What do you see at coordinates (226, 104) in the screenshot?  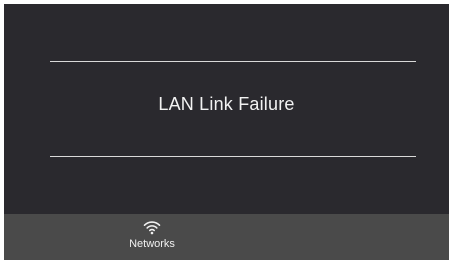 I see `status-message: LAN Link Failure` at bounding box center [226, 104].